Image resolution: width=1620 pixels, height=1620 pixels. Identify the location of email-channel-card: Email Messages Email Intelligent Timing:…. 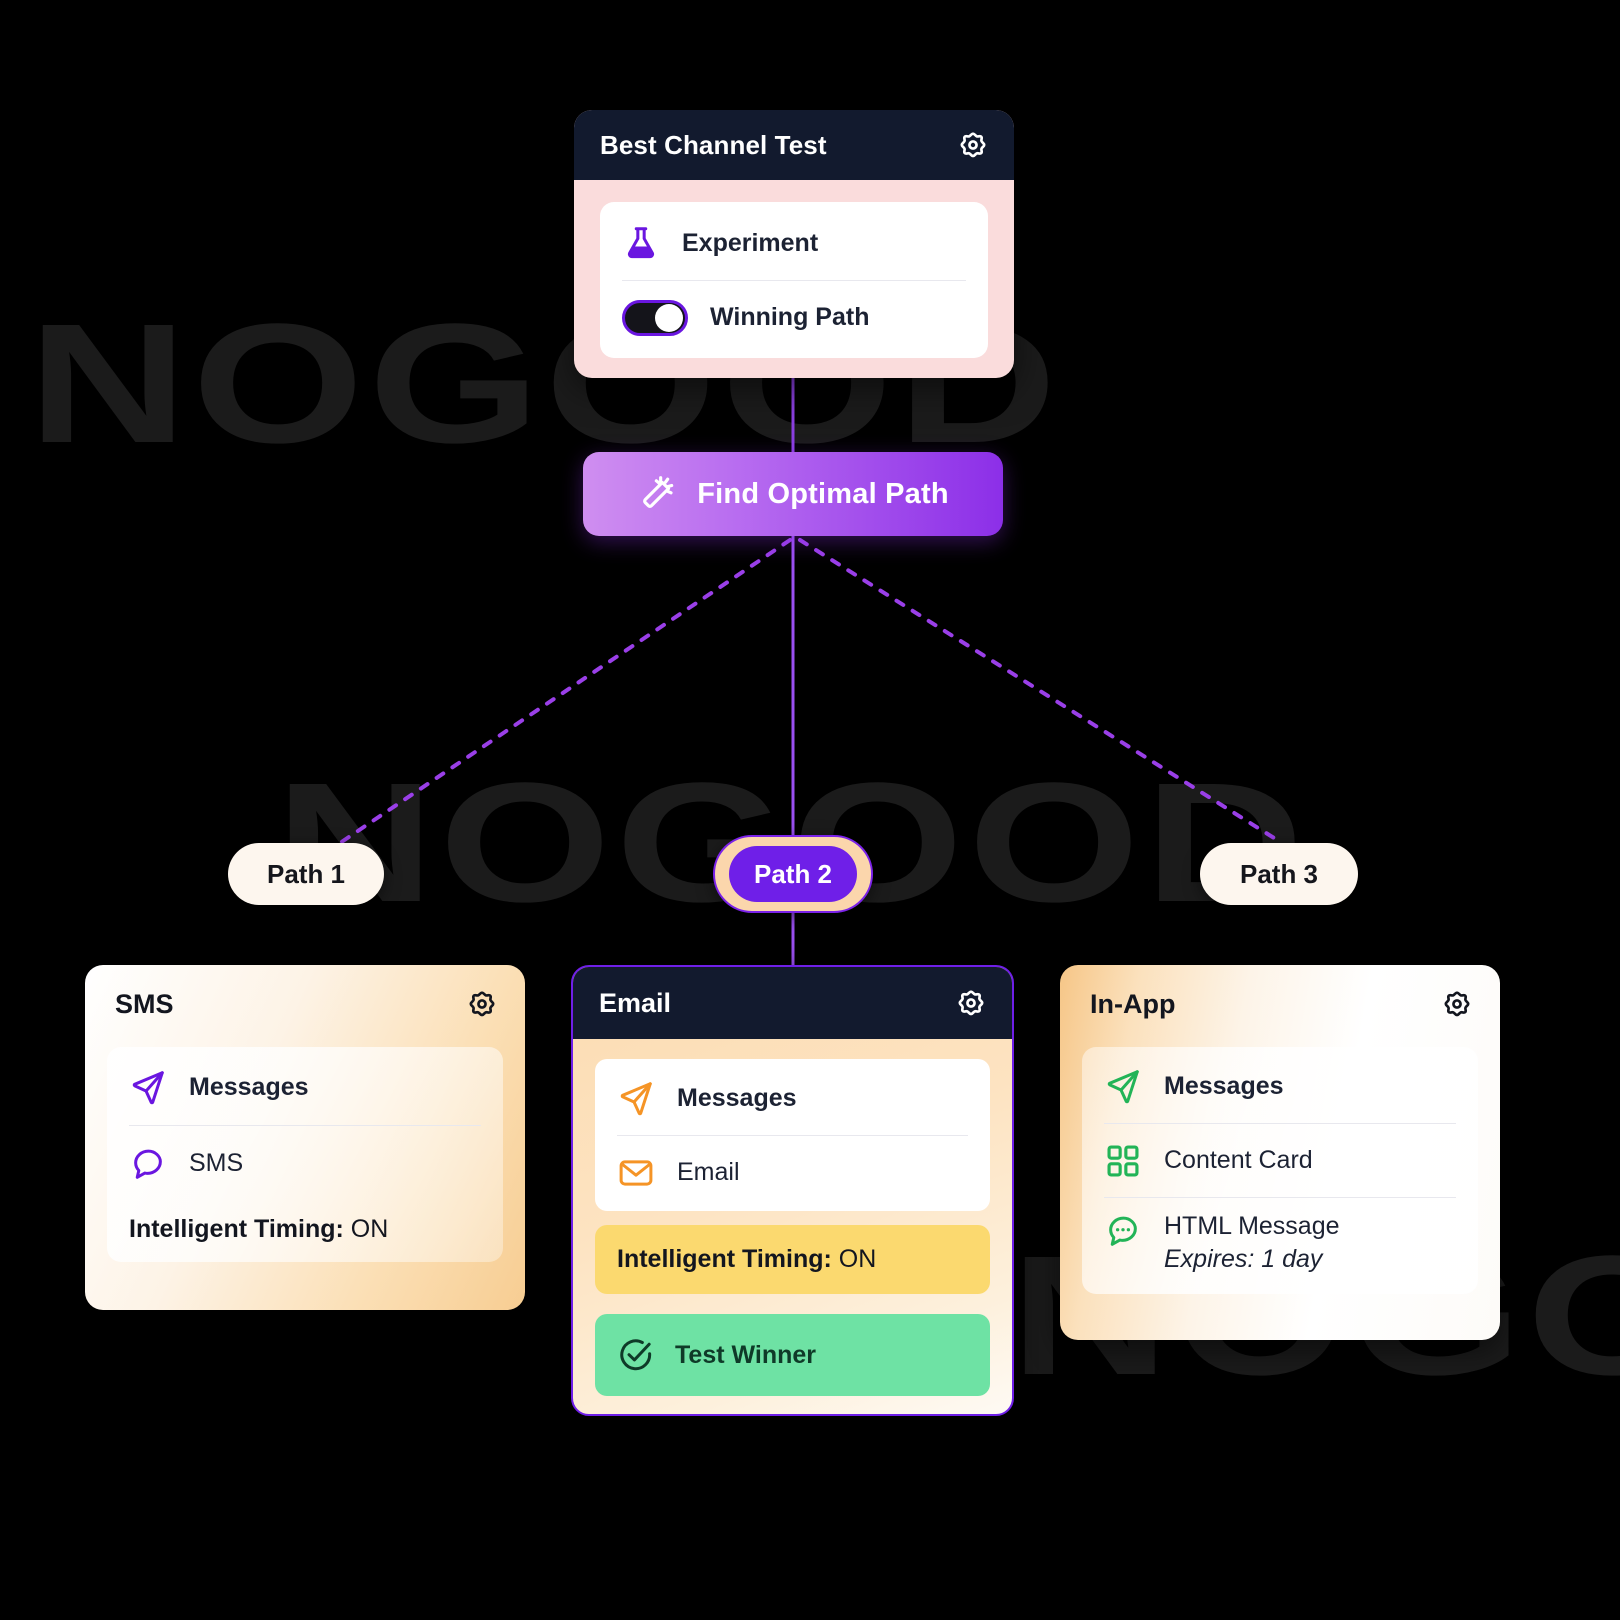
(792, 1190).